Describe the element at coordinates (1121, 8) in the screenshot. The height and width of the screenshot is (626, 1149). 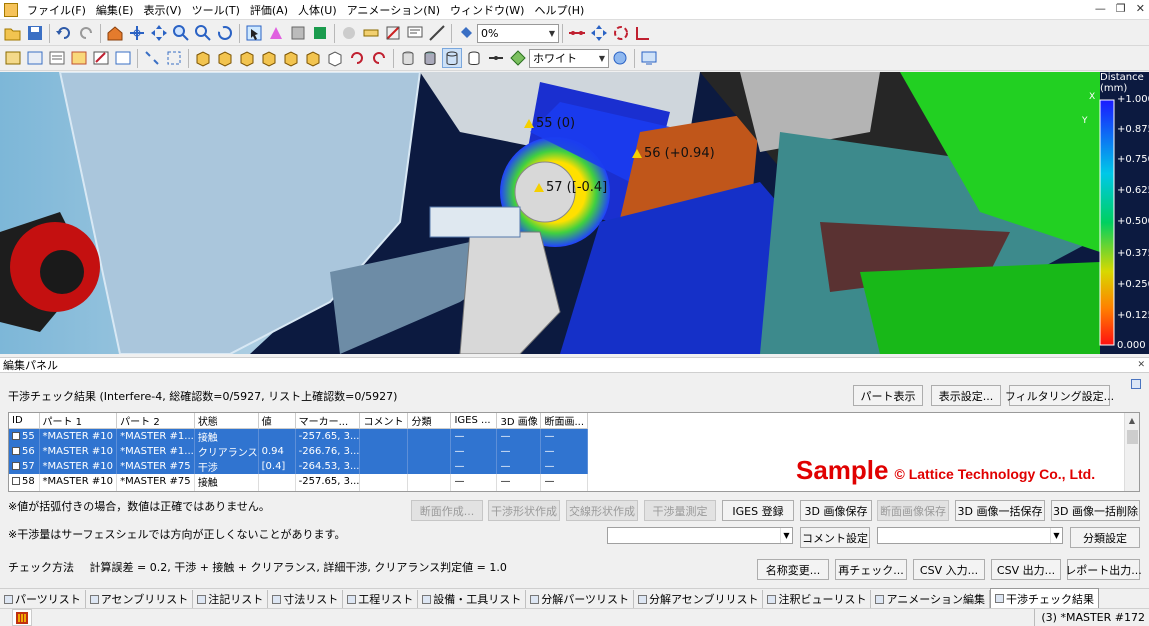
I see `restore-icon: ❐` at that location.